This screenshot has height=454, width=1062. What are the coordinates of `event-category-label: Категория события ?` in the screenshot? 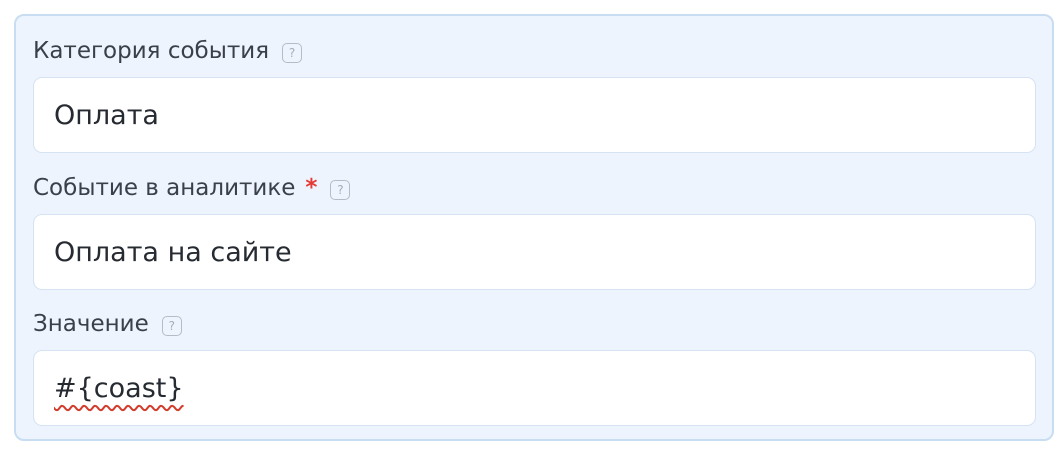 It's located at (168, 51).